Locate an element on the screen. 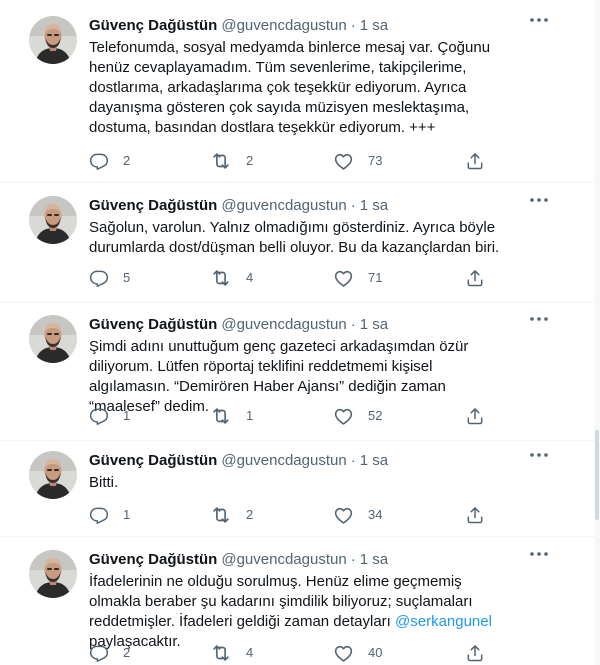 The width and height of the screenshot is (600, 665). like-count: 34 is located at coordinates (375, 514).